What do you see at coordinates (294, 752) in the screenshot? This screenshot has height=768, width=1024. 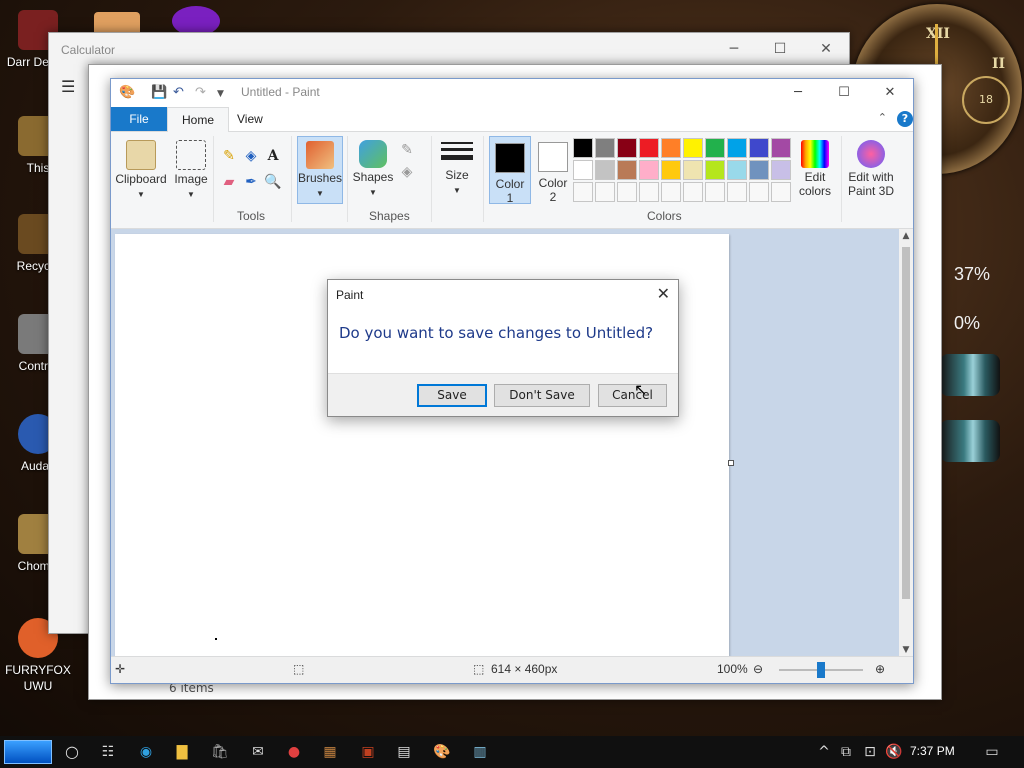 I see `chrome-icon: ●` at bounding box center [294, 752].